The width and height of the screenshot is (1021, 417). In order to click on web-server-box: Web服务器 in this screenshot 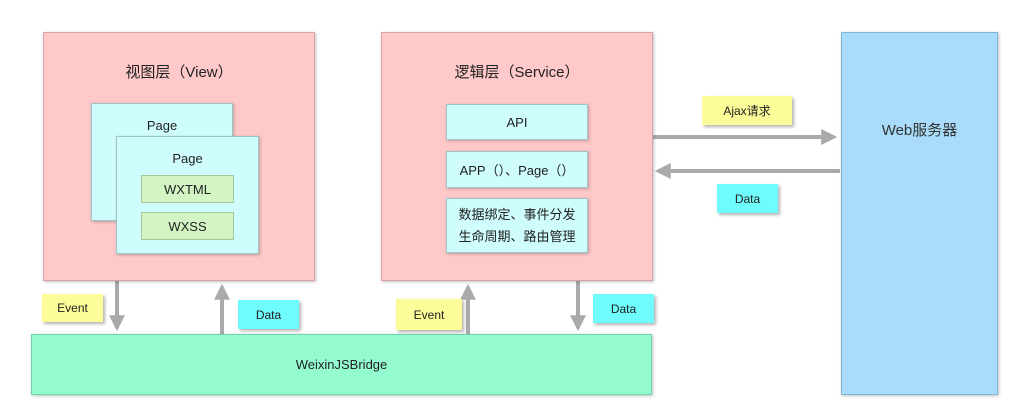, I will do `click(919, 213)`.